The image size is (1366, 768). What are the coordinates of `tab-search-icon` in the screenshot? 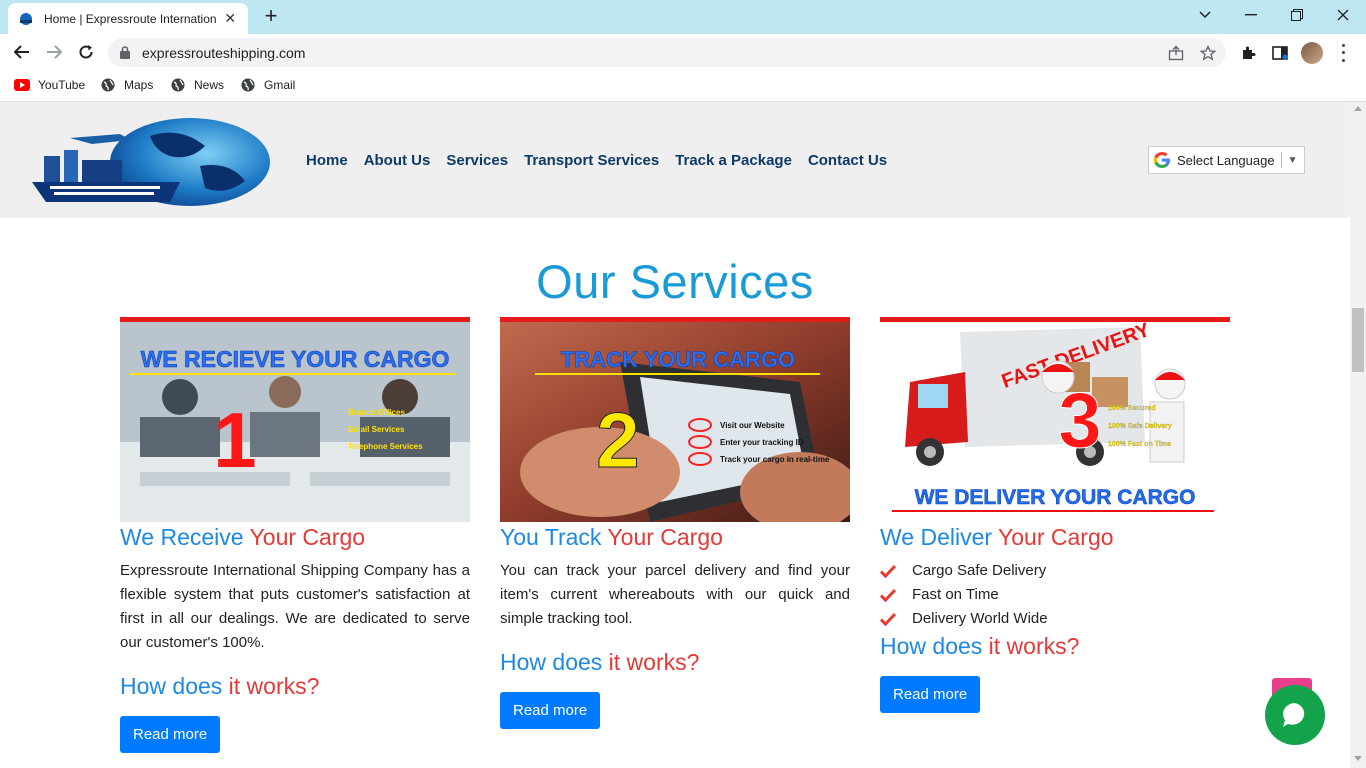 It's located at (1205, 15).